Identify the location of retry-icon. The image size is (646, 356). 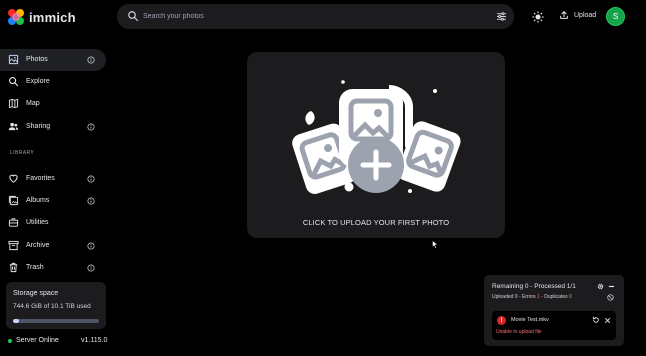
(596, 320).